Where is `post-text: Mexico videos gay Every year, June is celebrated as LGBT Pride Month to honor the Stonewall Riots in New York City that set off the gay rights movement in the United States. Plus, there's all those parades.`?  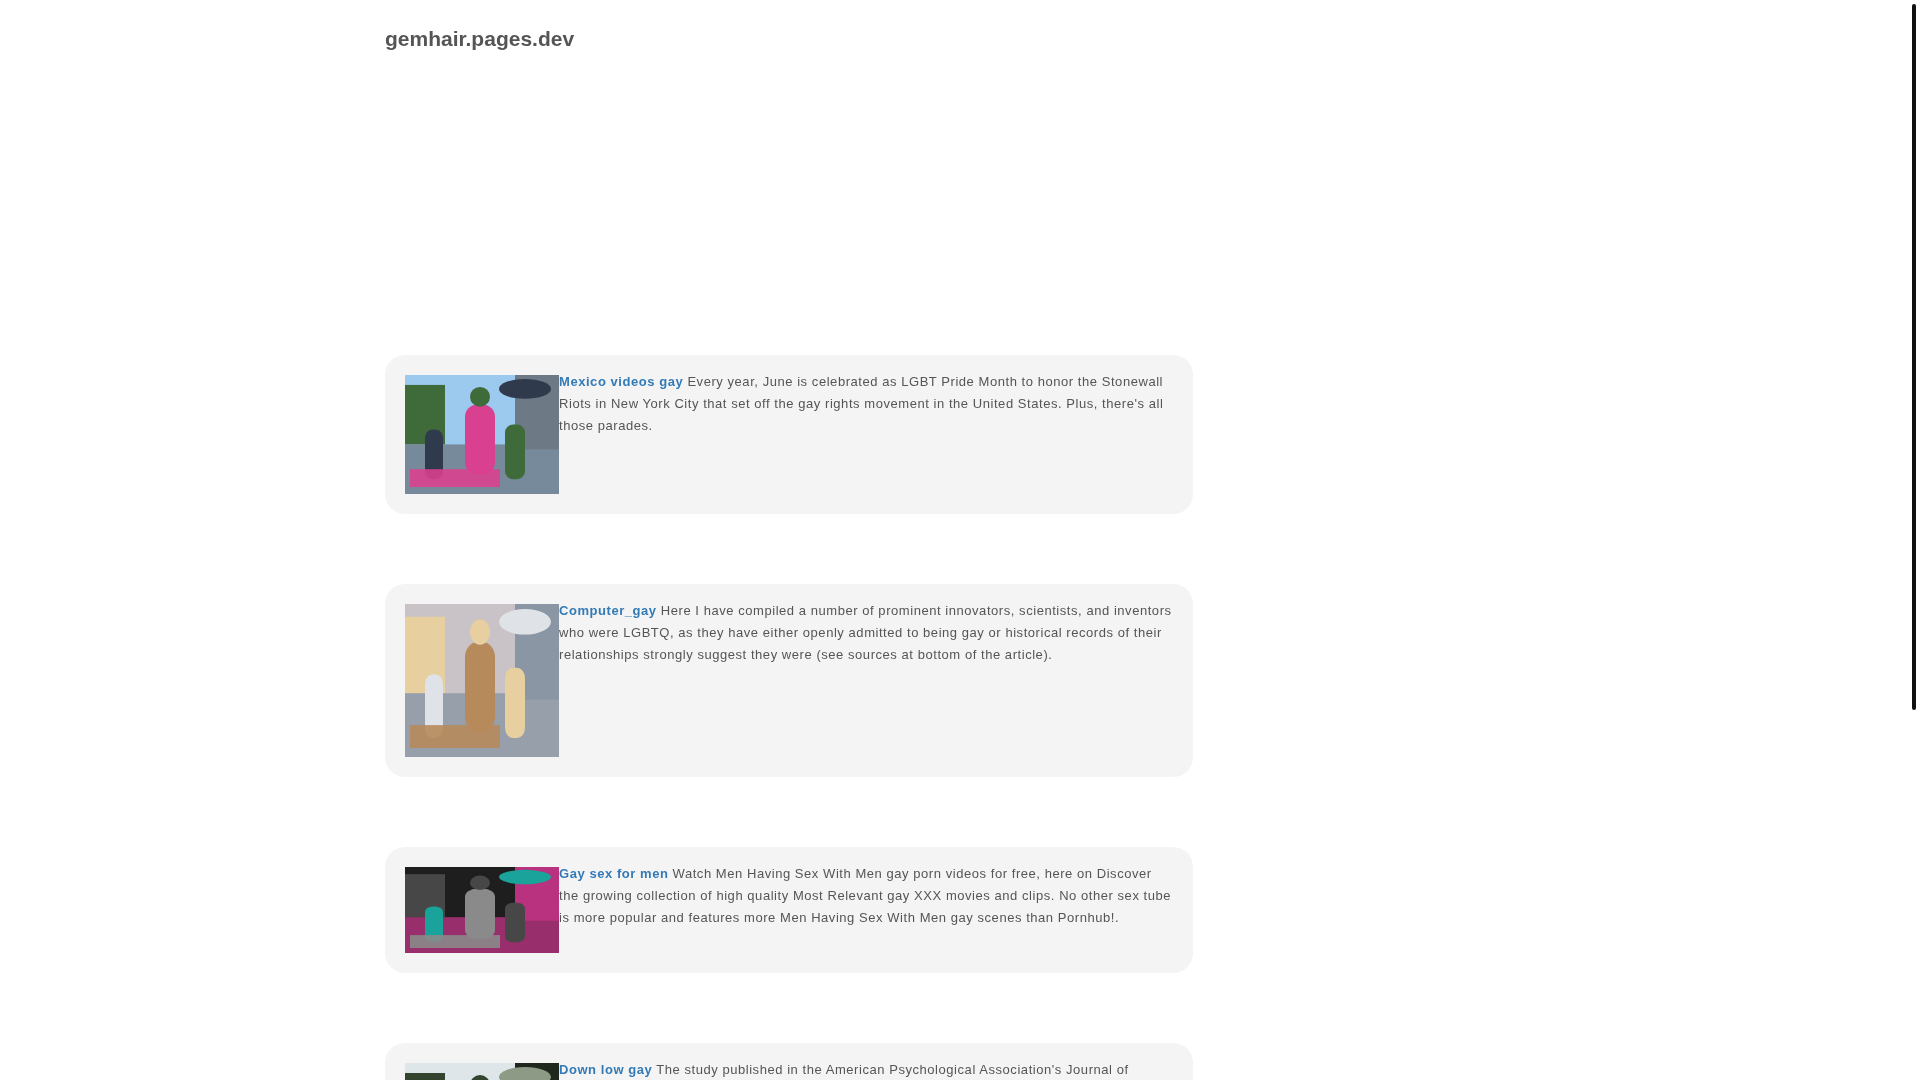 post-text: Mexico videos gay Every year, June is celebrated as LGBT Pride Month to honor the Stonewall Riots in New York City that set off the gay rights movement in the United States. Plus, there's all those parades. is located at coordinates (862, 404).